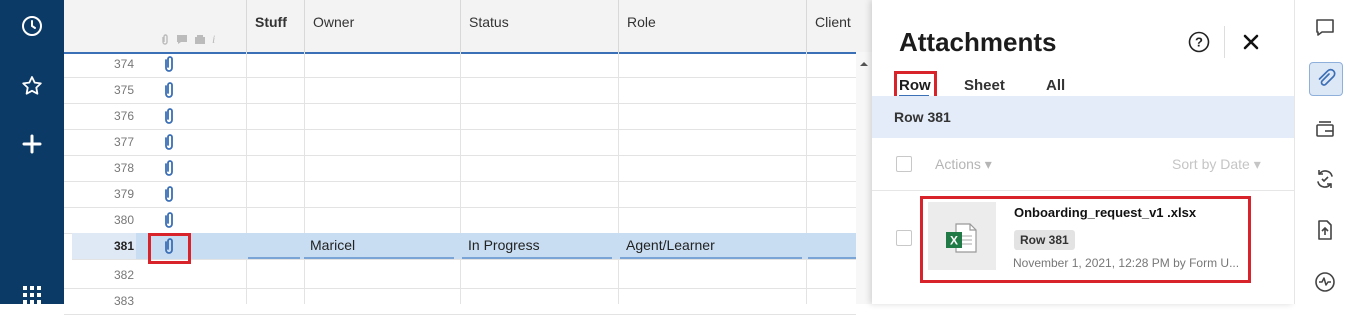  I want to click on row-number: 383, so click(123, 301).